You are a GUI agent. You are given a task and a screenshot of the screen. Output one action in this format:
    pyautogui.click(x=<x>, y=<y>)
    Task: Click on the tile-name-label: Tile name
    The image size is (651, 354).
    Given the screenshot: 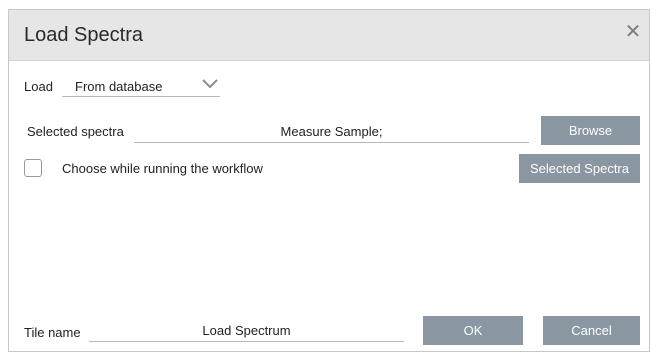 What is the action you would take?
    pyautogui.click(x=52, y=332)
    